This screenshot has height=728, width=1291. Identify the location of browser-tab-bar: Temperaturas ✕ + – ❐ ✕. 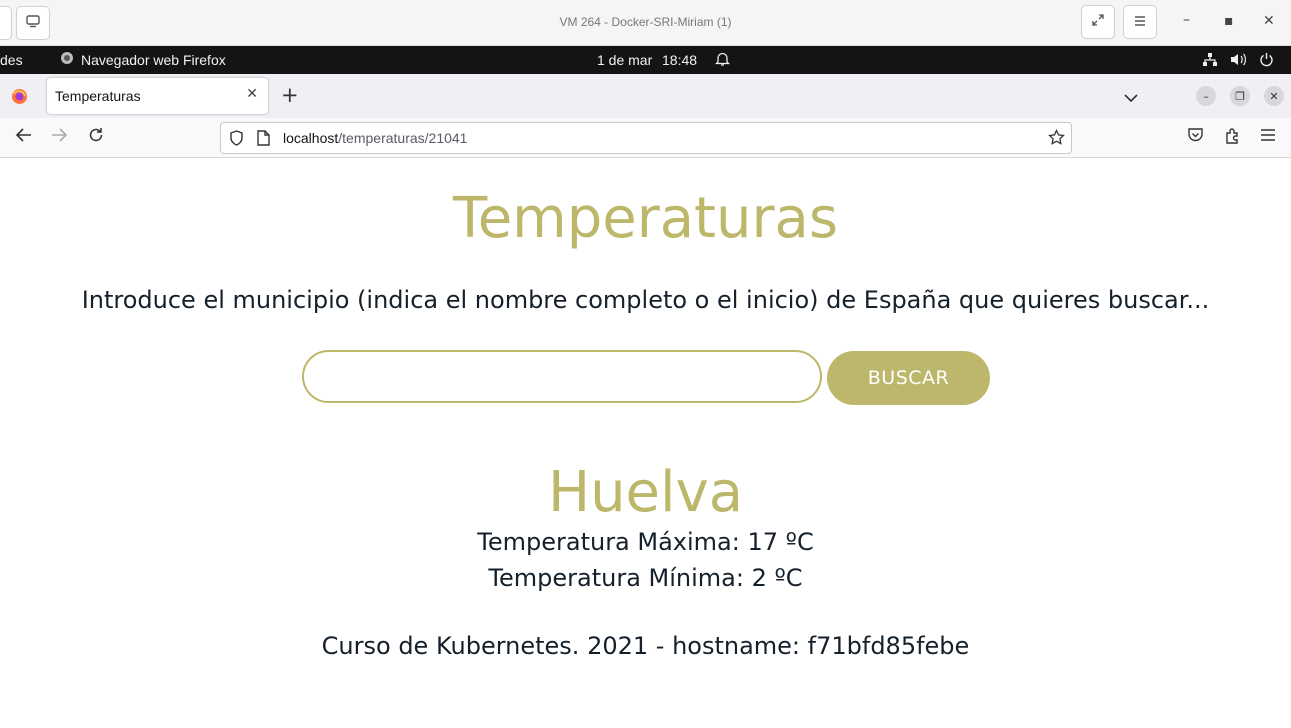
(645, 96).